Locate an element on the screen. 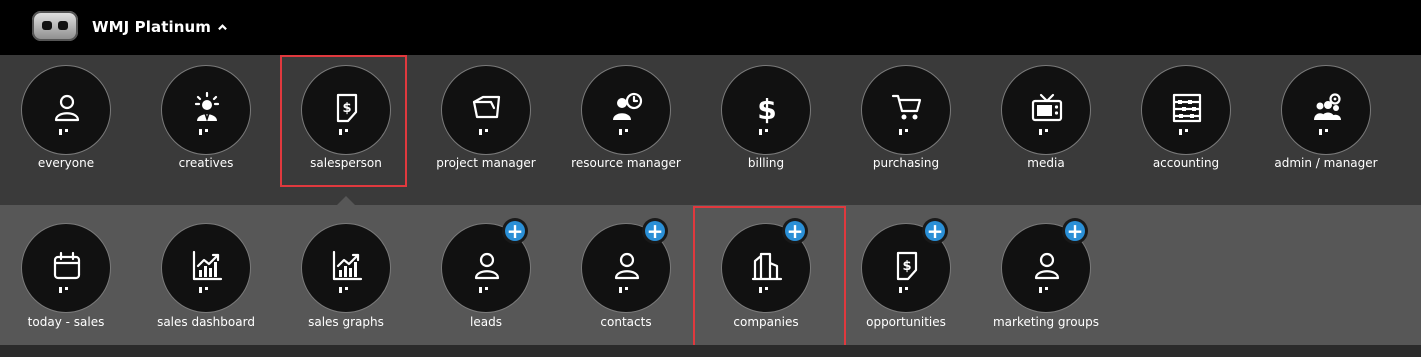 Image resolution: width=1421 pixels, height=357 pixels. sales-item-label: contacts is located at coordinates (626, 322).